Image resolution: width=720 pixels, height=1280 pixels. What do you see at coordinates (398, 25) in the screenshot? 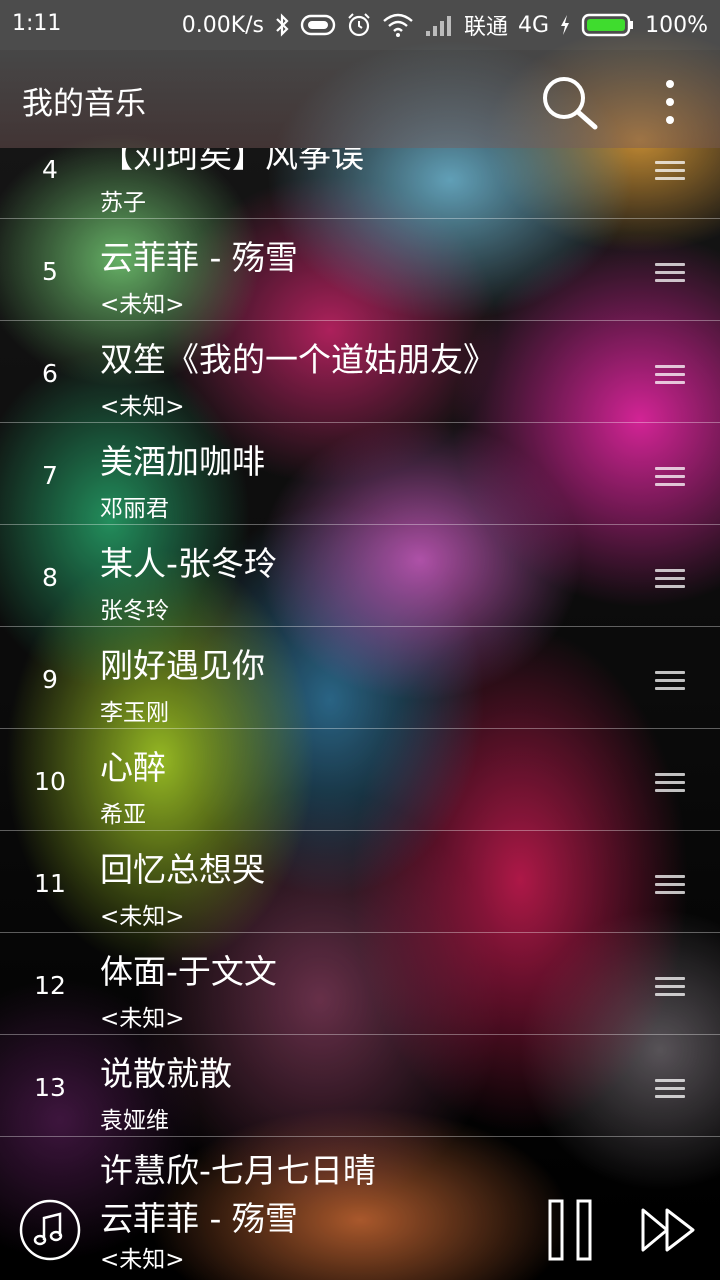
I see `wifi-icon` at bounding box center [398, 25].